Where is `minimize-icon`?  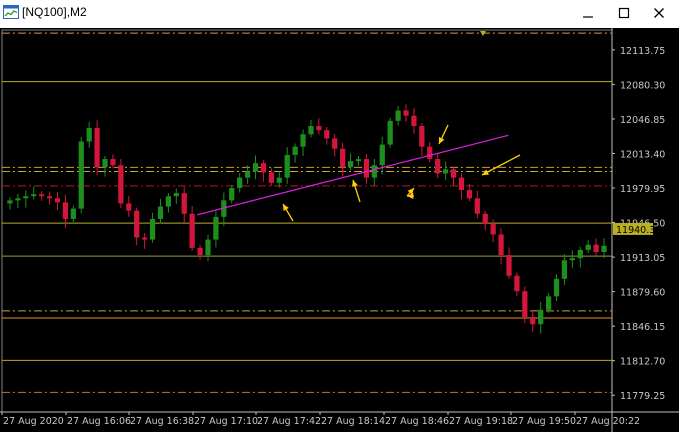
minimize-icon is located at coordinates (588, 17).